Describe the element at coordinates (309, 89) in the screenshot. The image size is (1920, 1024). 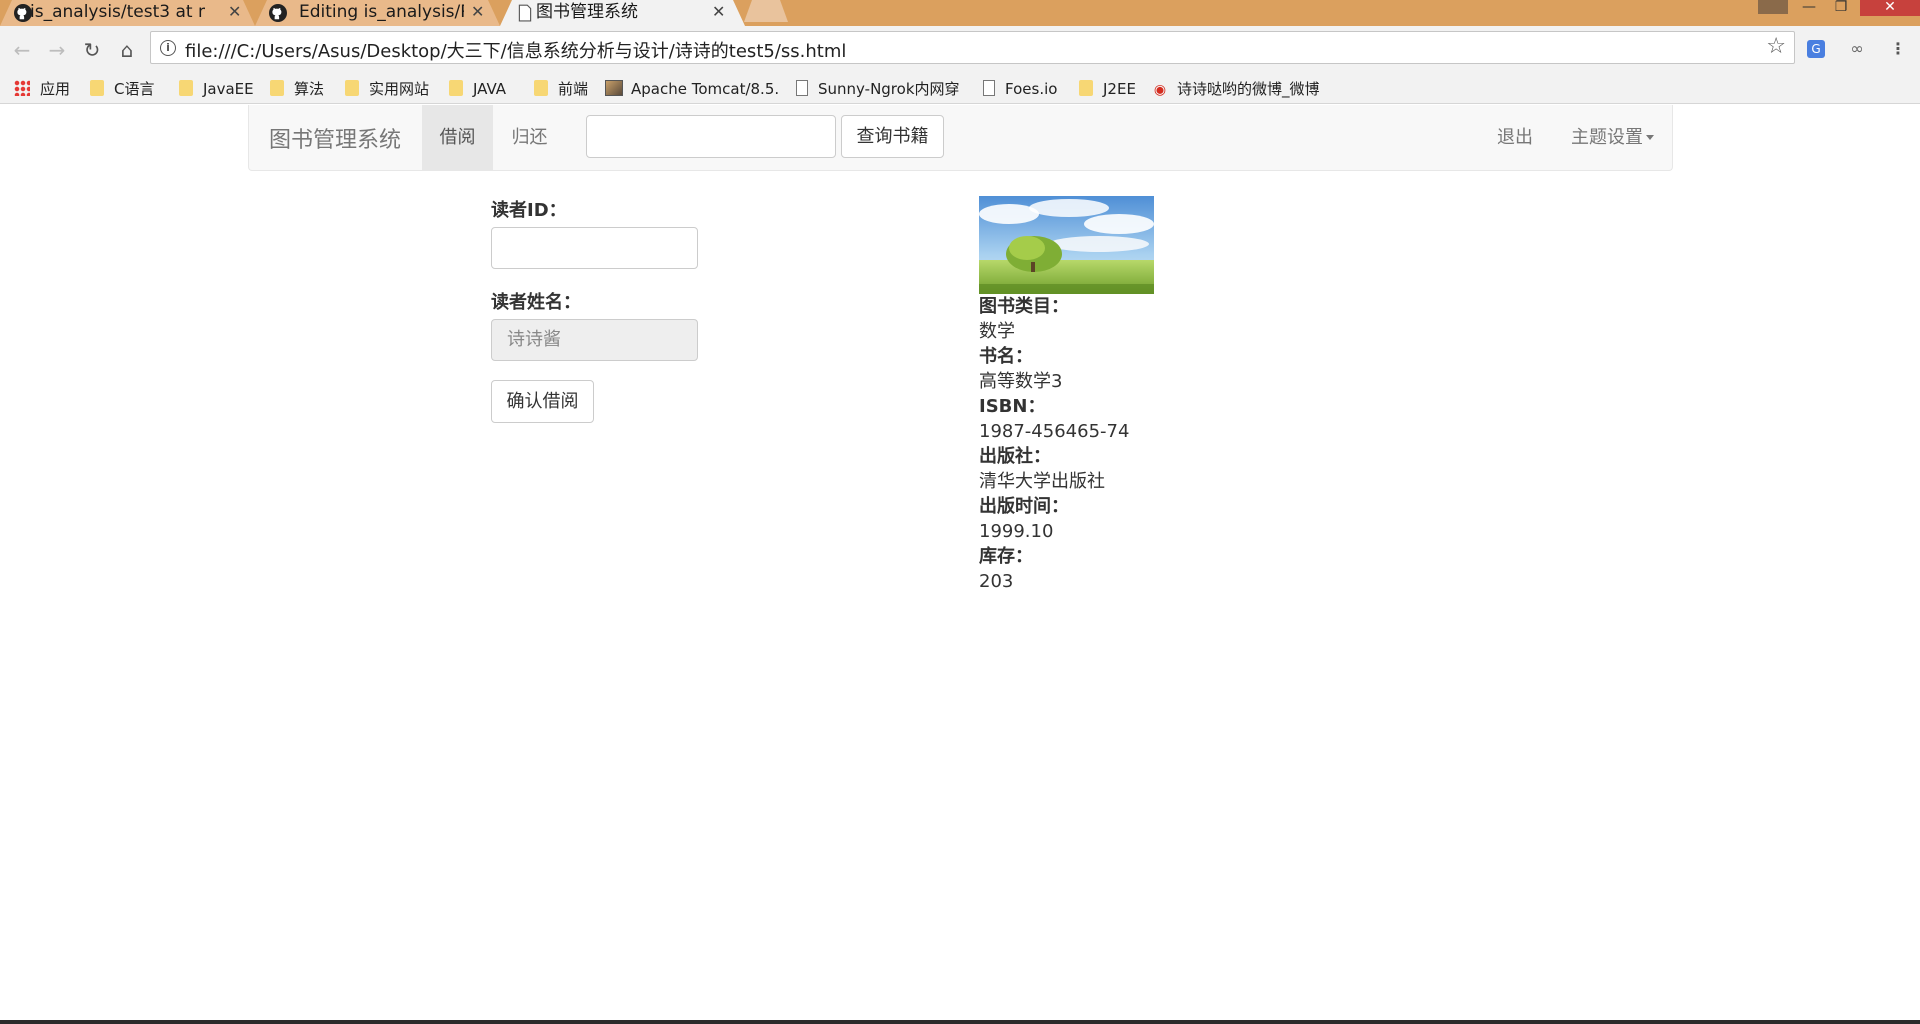
I see `bookmark-label: 算法` at that location.